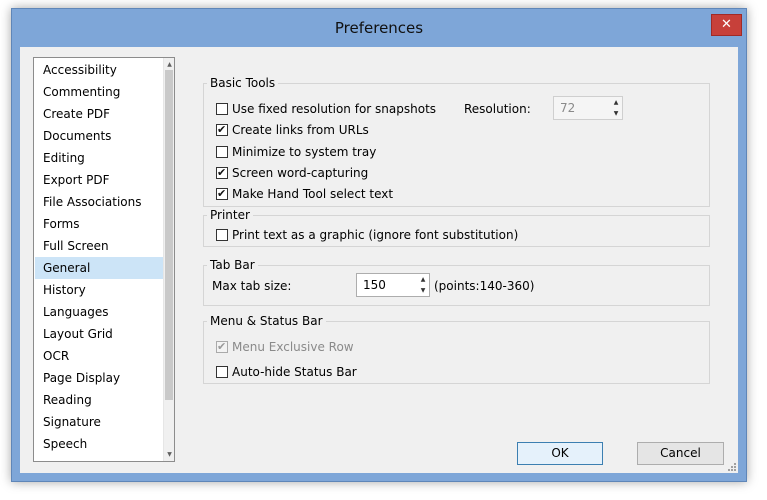  What do you see at coordinates (100, 70) in the screenshot?
I see `category-item-accessibility: Accessibility` at bounding box center [100, 70].